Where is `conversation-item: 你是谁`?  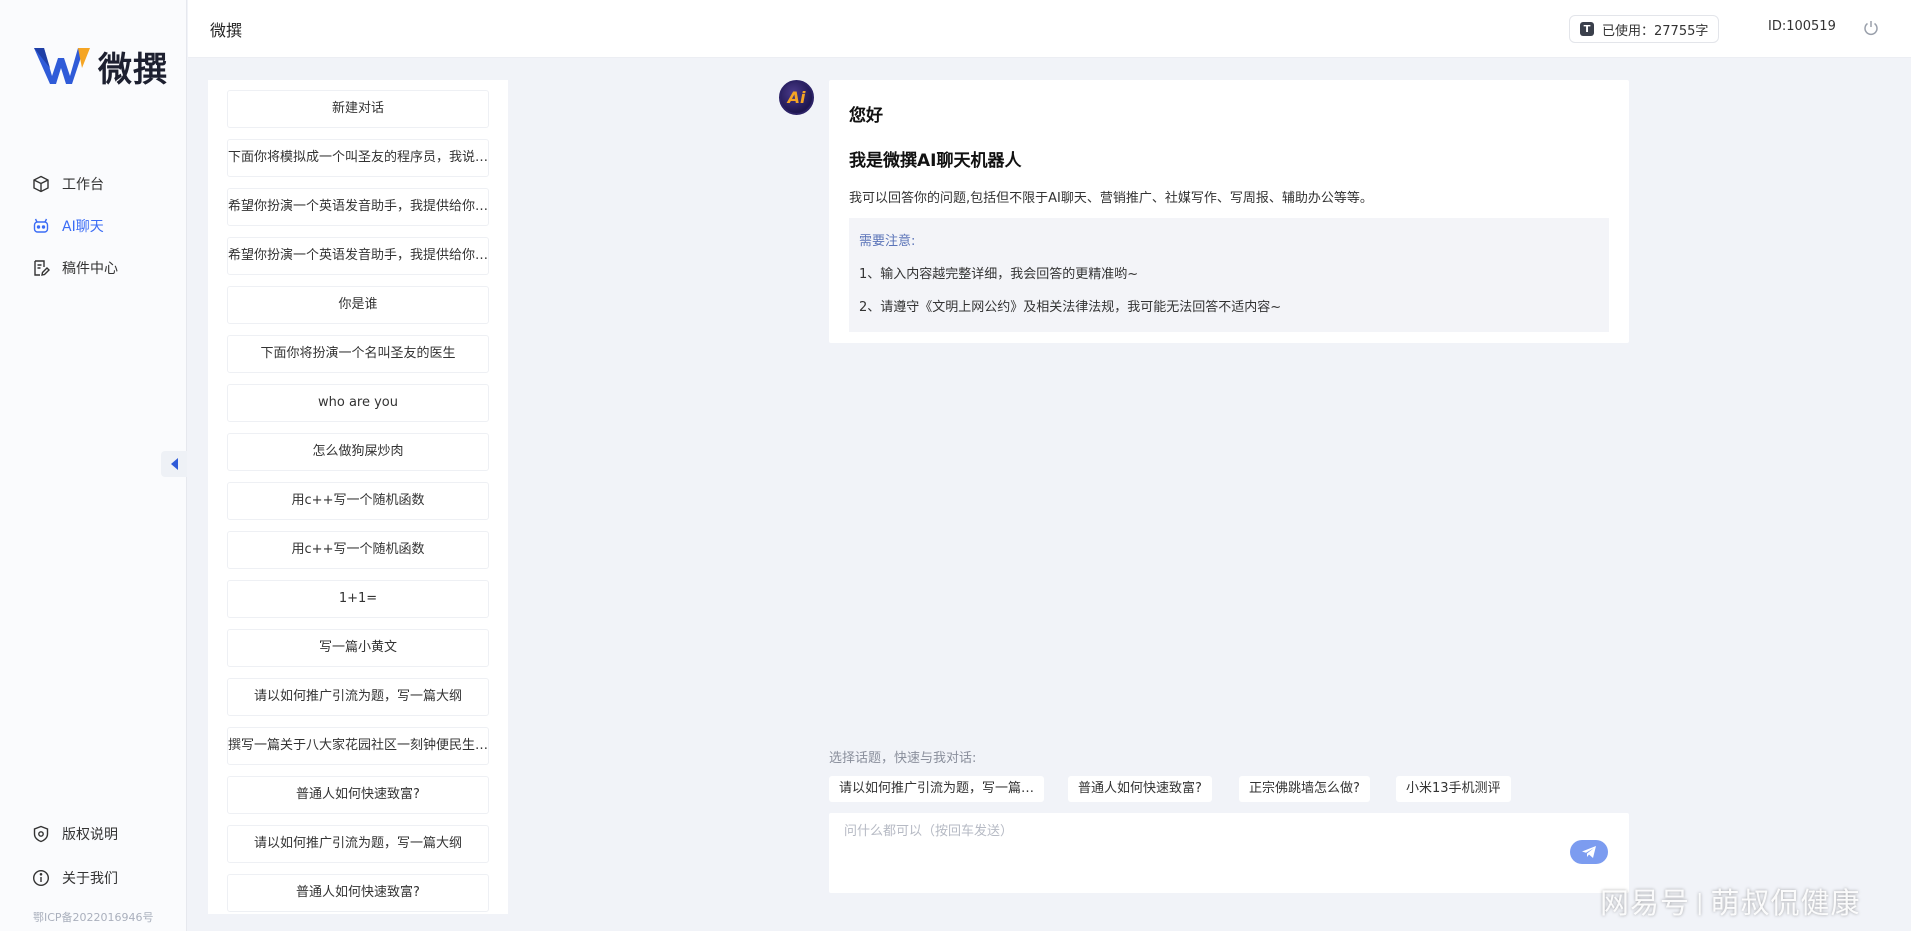
conversation-item: 你是谁 is located at coordinates (358, 305).